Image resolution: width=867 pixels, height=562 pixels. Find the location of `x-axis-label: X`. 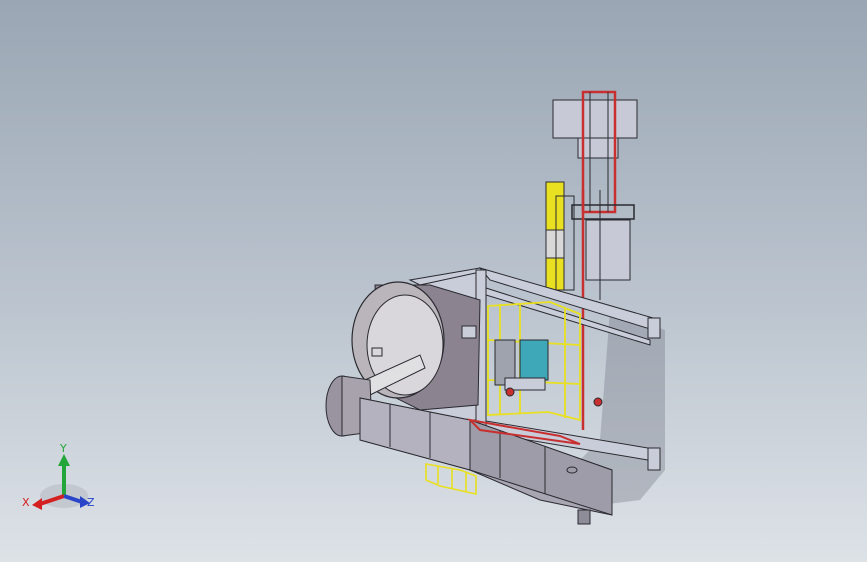

x-axis-label: X is located at coordinates (26, 502).